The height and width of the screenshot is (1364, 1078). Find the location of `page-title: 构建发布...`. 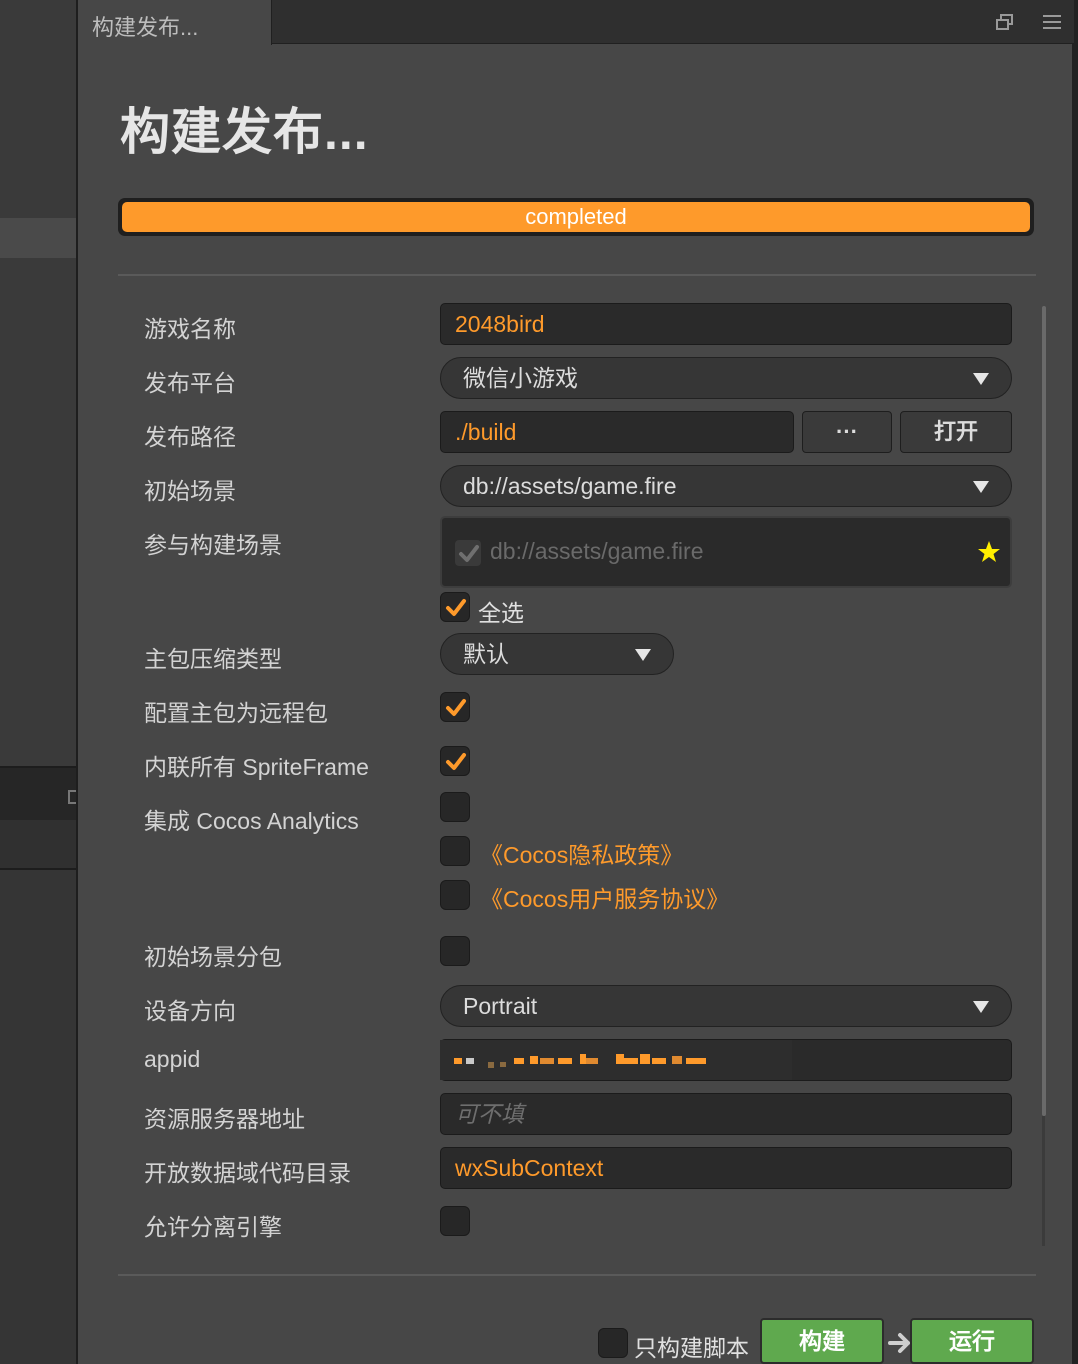

page-title: 构建发布... is located at coordinates (244, 132).